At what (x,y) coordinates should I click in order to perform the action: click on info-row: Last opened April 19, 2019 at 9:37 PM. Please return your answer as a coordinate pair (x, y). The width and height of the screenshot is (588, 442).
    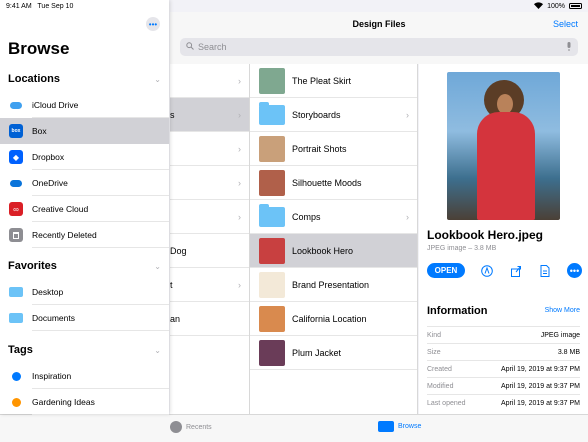
    Looking at the image, I should click on (503, 402).